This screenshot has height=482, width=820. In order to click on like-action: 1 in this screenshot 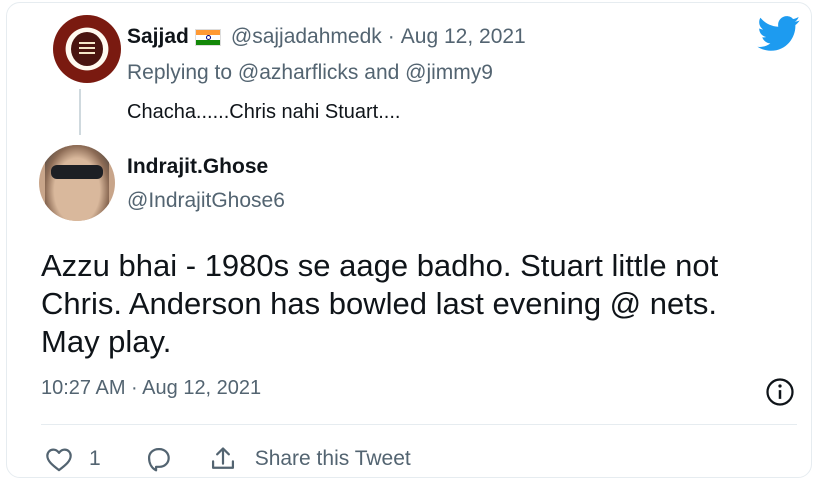, I will do `click(73, 459)`.